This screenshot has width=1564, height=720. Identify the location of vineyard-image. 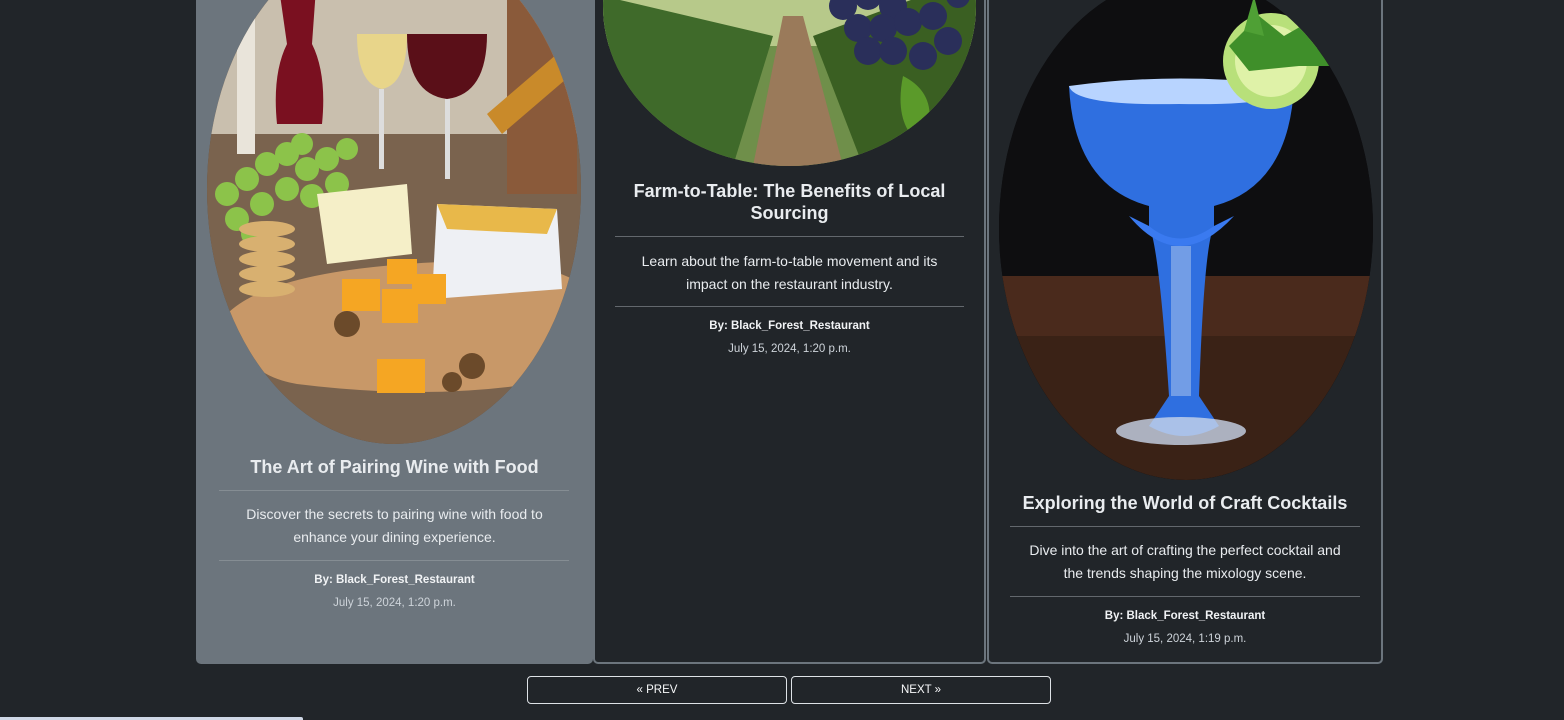
(789, 83).